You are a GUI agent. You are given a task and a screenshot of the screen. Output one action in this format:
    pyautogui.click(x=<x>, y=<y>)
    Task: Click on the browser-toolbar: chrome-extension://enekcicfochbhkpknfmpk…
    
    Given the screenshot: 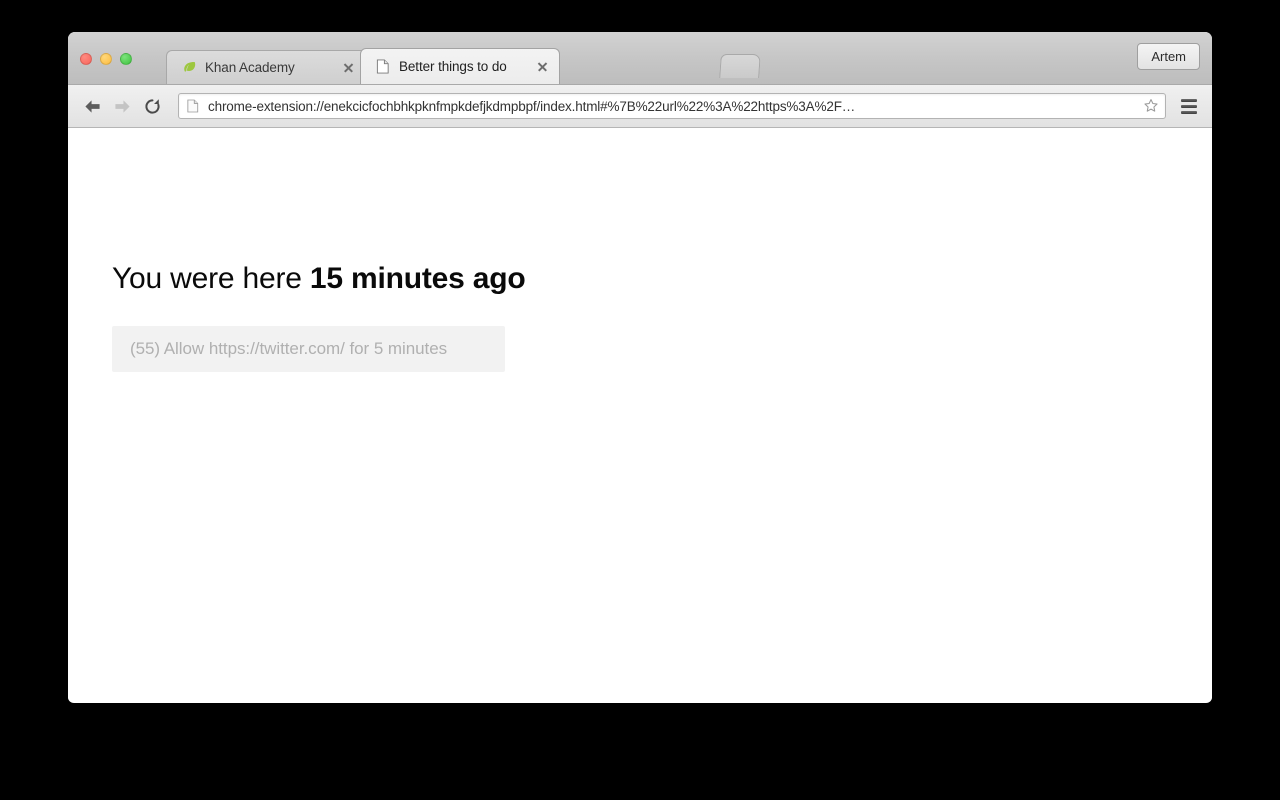 What is the action you would take?
    pyautogui.click(x=640, y=106)
    